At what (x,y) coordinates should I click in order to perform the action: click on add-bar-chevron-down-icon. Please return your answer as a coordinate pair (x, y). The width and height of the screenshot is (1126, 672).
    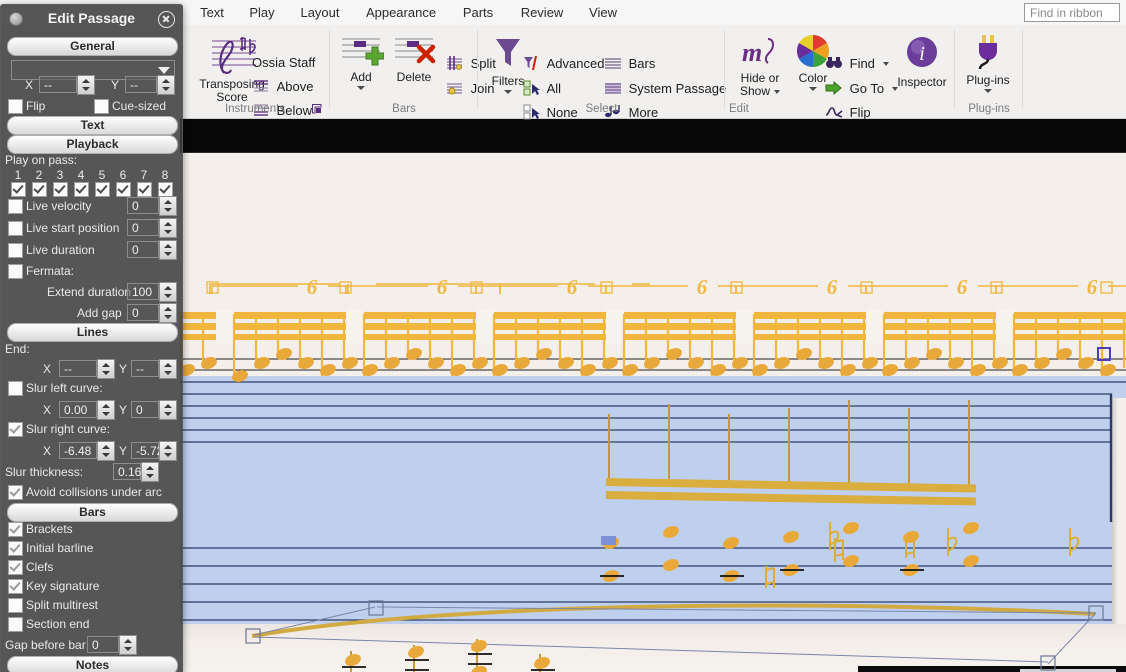
    Looking at the image, I should click on (361, 88).